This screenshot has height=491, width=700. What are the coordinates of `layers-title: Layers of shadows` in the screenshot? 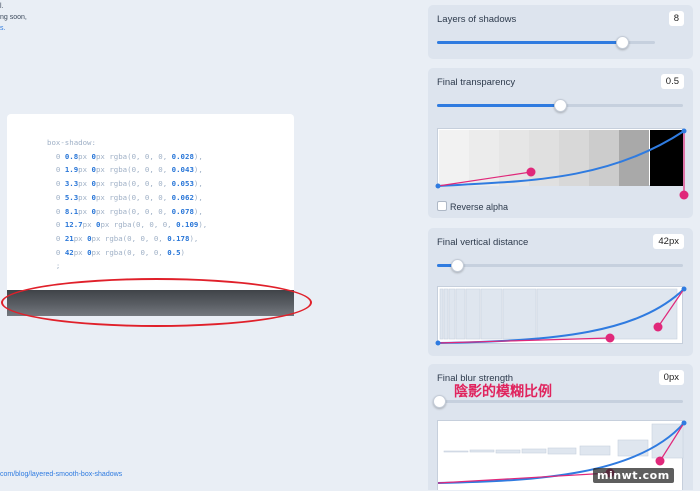 It's located at (477, 19).